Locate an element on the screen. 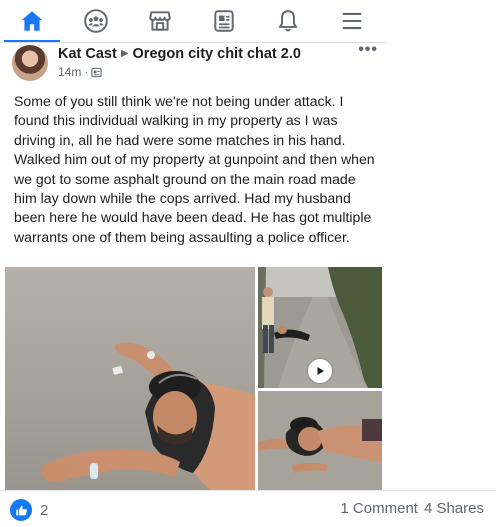  secondary-photo-drawing is located at coordinates (320, 440).